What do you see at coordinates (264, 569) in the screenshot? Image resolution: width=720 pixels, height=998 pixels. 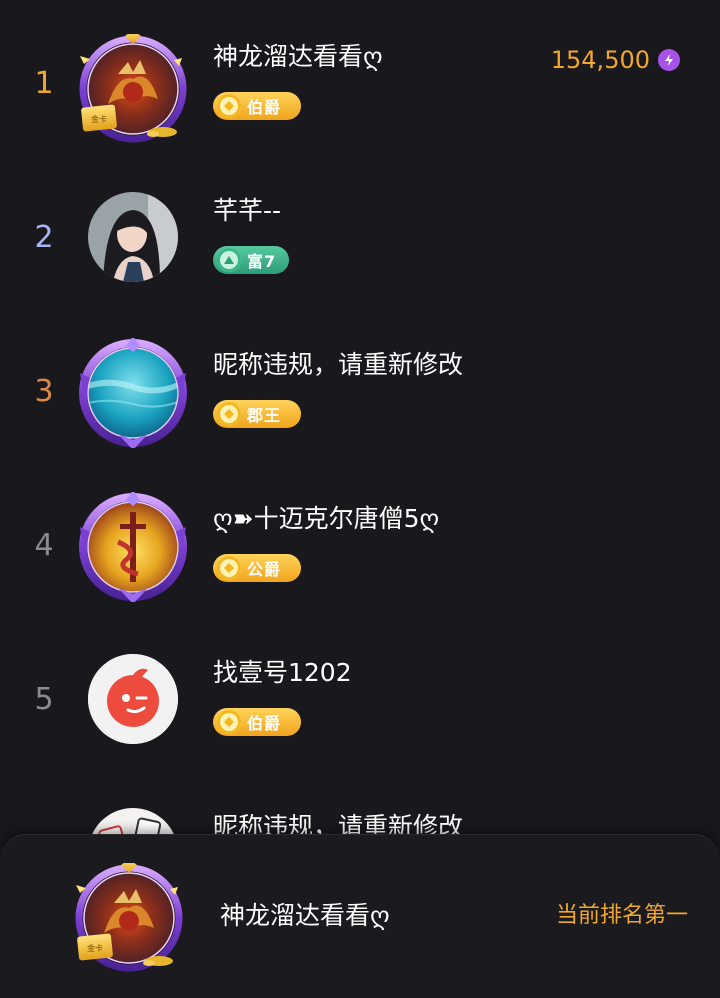 I see `badge-label: 公爵` at bounding box center [264, 569].